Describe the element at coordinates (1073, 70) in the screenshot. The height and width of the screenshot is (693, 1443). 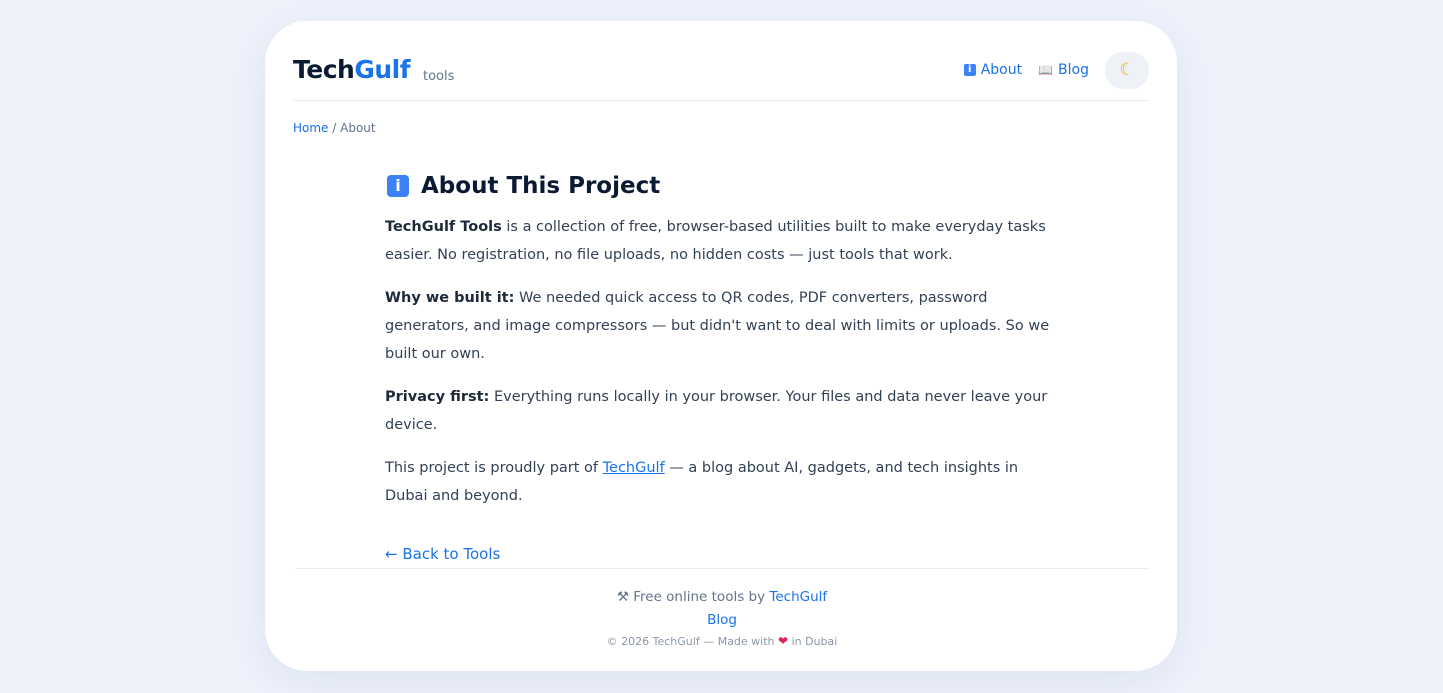
I see `nav-blog-label: Blog` at that location.